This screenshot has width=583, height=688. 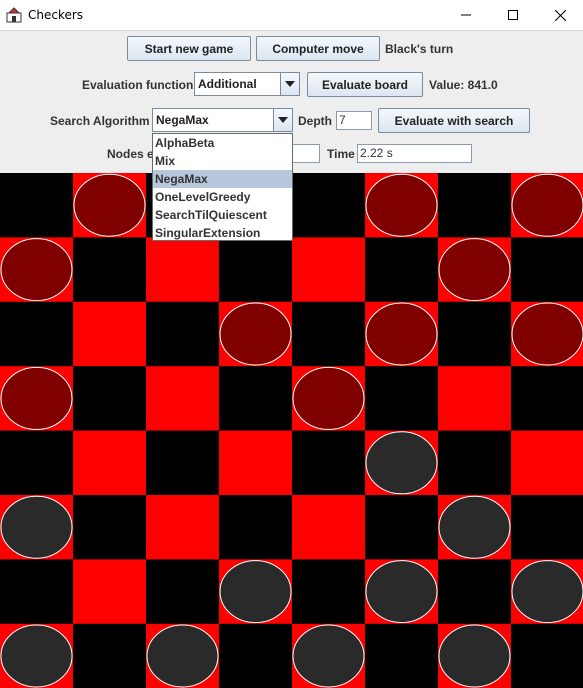 I want to click on new-game-button: Start new game, so click(x=189, y=48).